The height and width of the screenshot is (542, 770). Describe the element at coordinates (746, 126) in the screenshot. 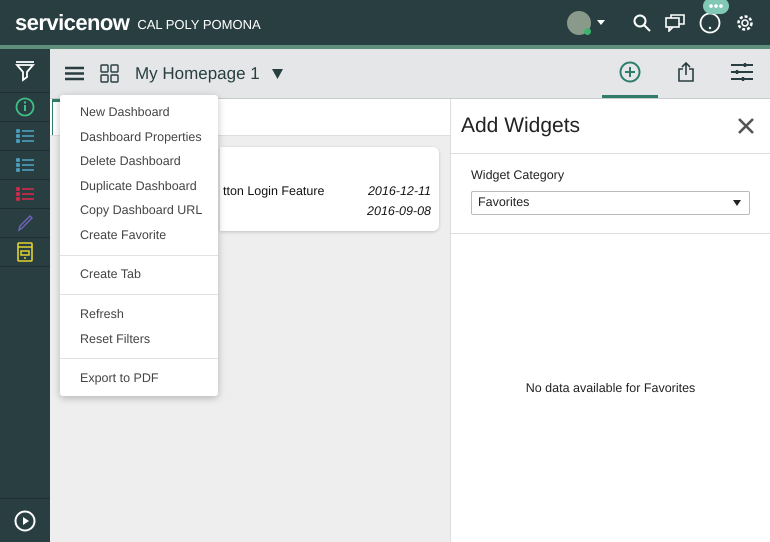

I see `close-icon` at that location.